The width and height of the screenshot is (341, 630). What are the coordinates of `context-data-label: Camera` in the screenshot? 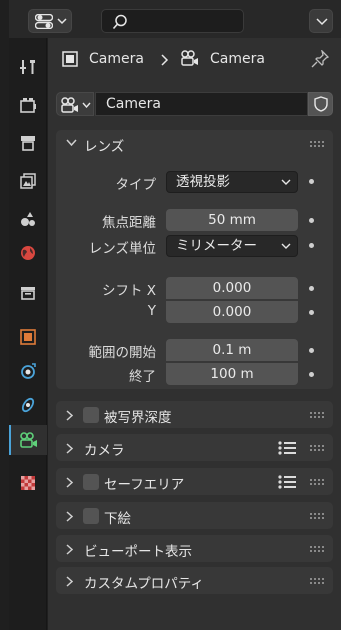 It's located at (237, 59).